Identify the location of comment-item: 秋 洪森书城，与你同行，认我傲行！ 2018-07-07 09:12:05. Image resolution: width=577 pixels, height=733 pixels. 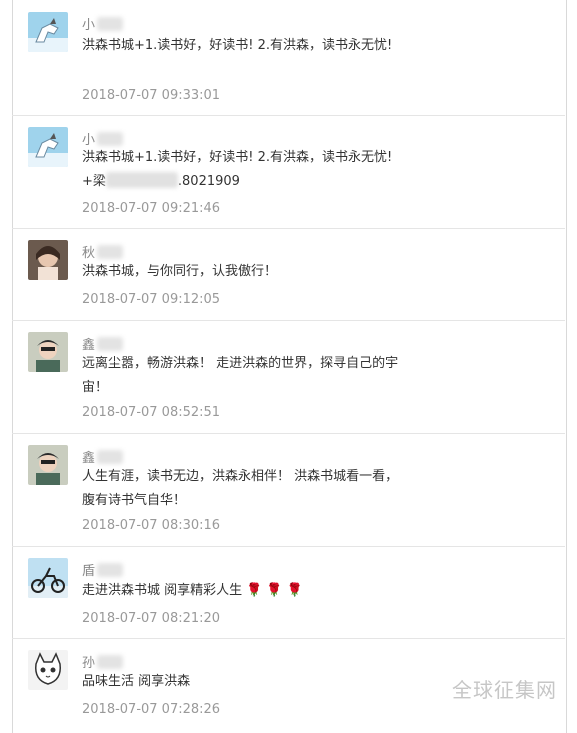
(288, 274).